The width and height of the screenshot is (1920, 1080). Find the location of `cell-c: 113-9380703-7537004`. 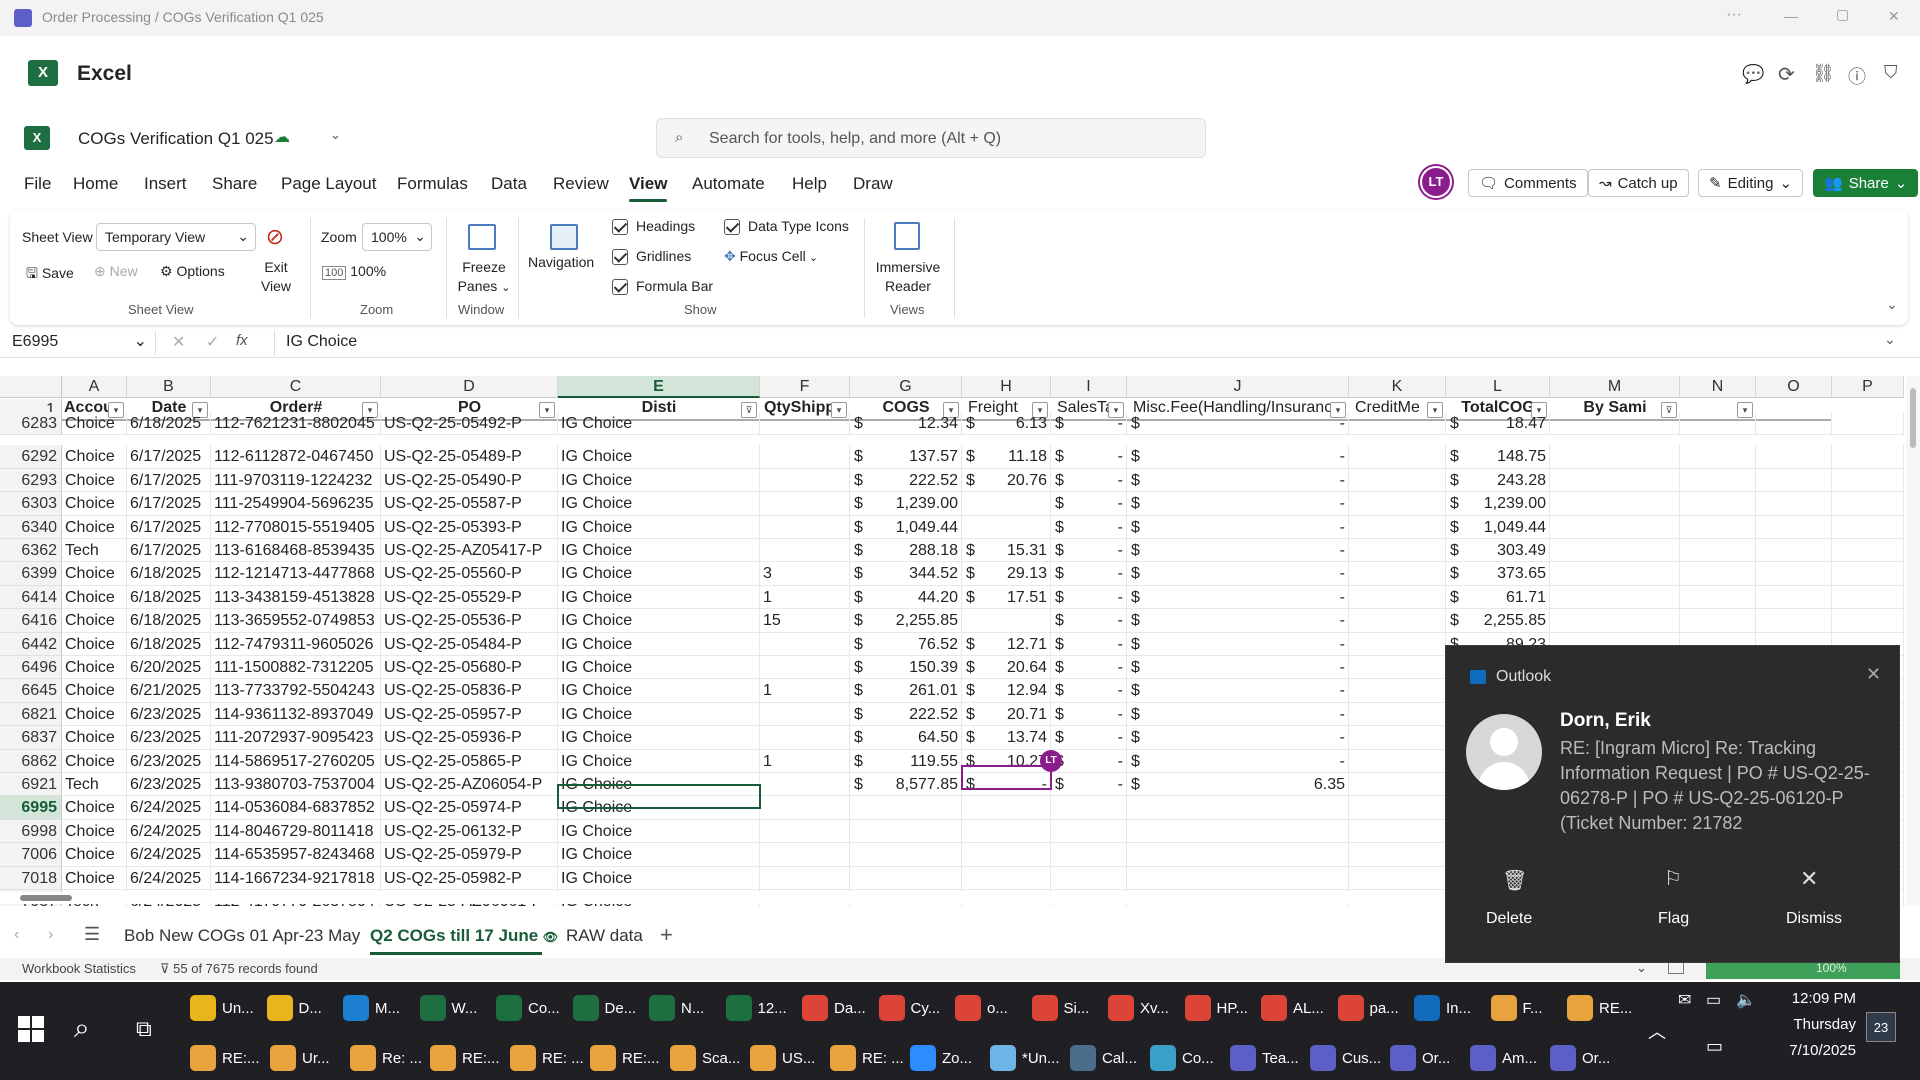

cell-c: 113-9380703-7537004 is located at coordinates (296, 785).